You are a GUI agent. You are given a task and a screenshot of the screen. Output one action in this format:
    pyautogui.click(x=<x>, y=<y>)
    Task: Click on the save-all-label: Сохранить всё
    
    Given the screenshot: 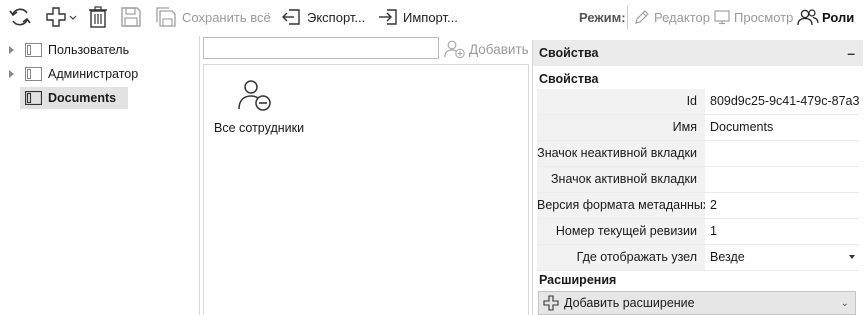 What is the action you would take?
    pyautogui.click(x=226, y=17)
    